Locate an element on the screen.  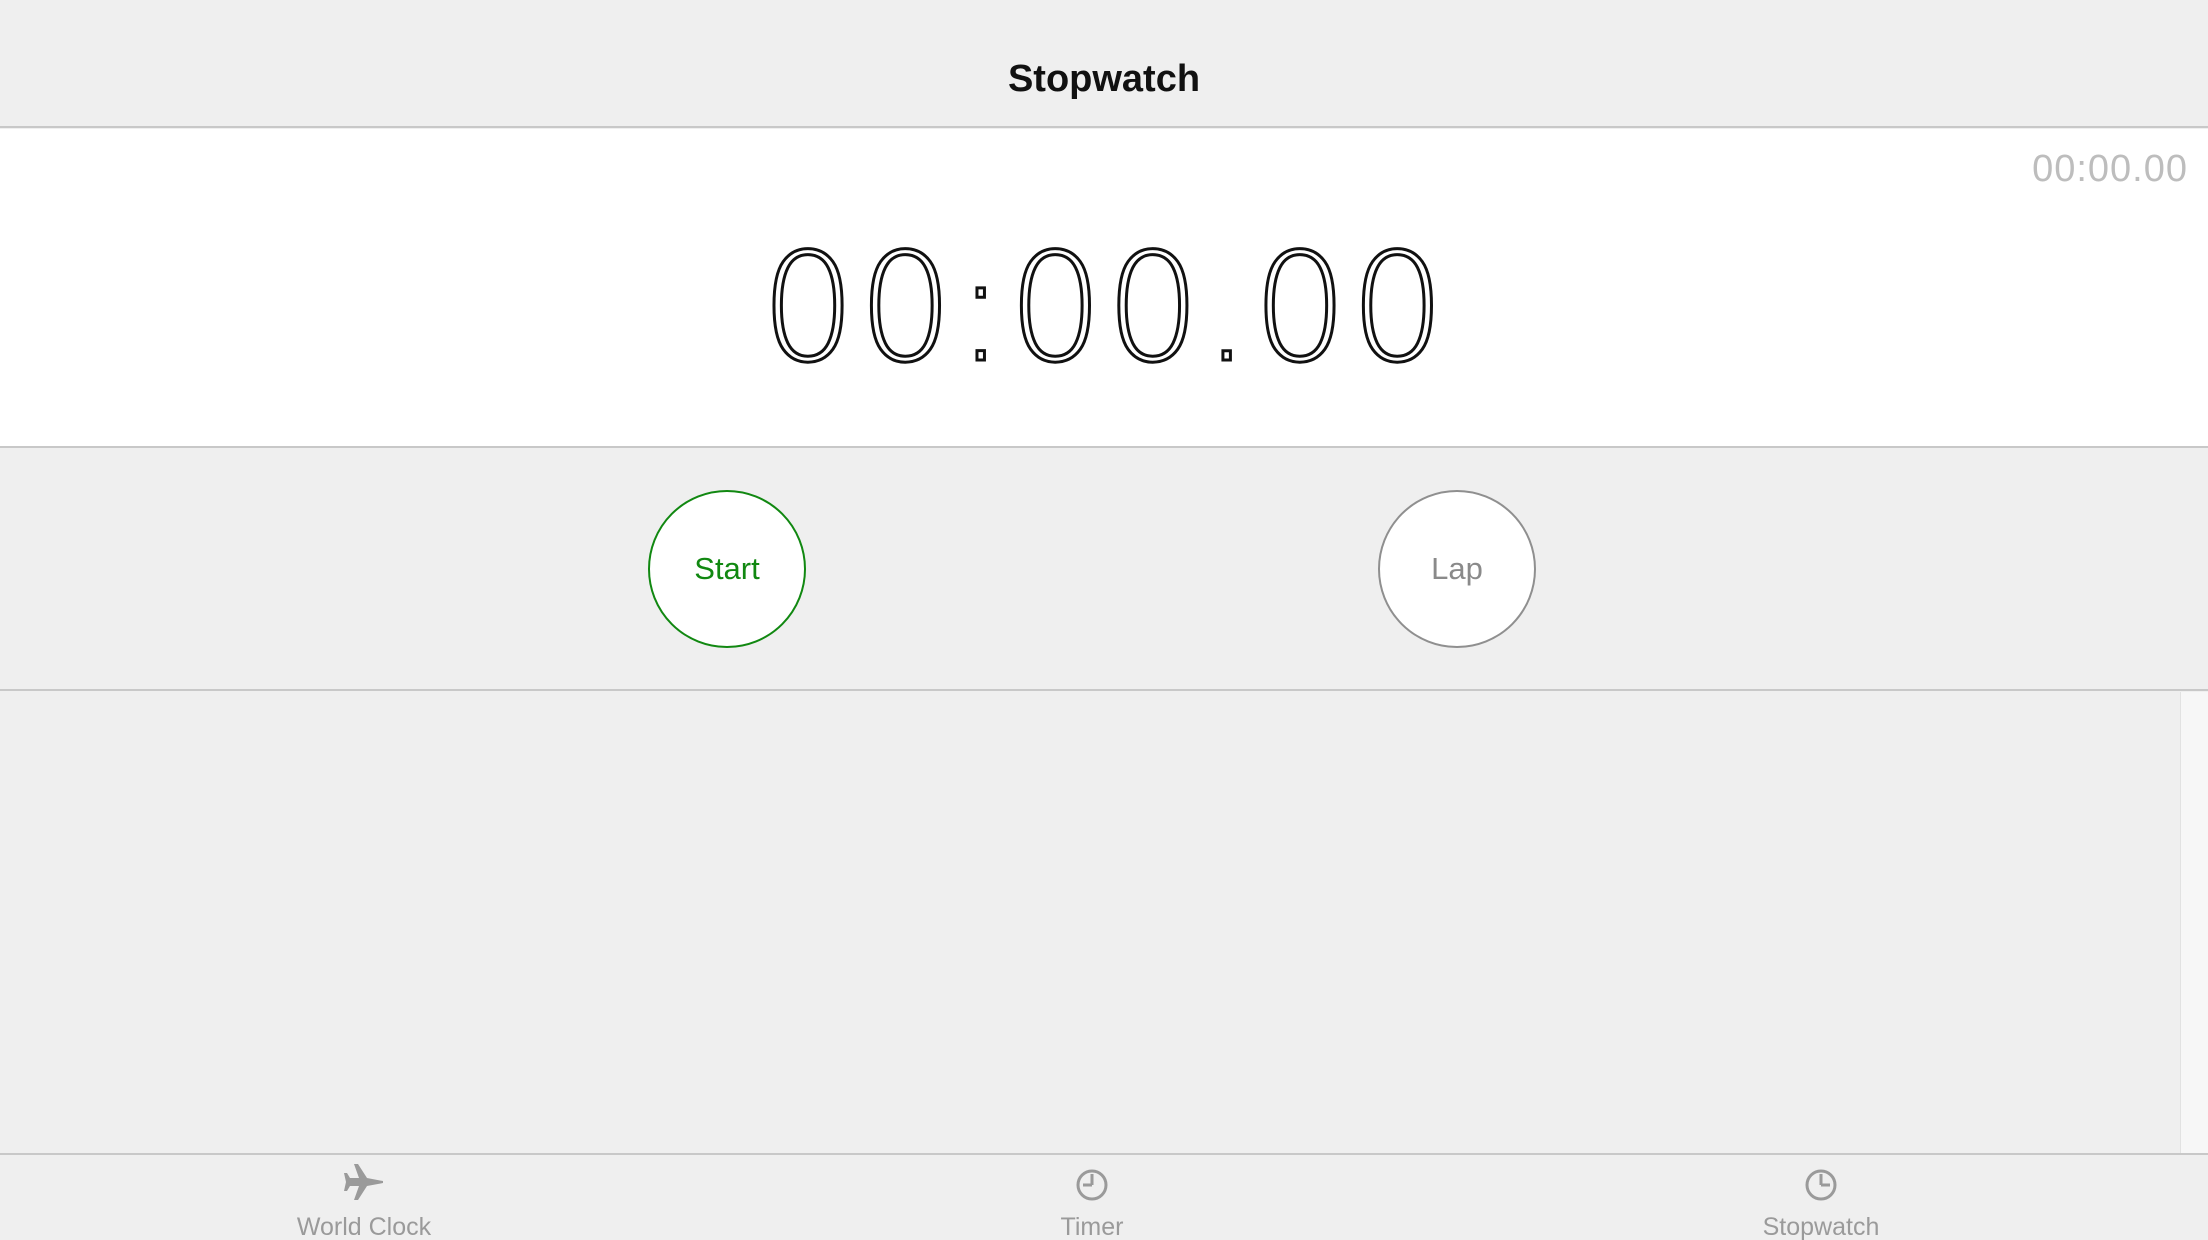
main-time-digits: 00:00.00 is located at coordinates (1103, 309).